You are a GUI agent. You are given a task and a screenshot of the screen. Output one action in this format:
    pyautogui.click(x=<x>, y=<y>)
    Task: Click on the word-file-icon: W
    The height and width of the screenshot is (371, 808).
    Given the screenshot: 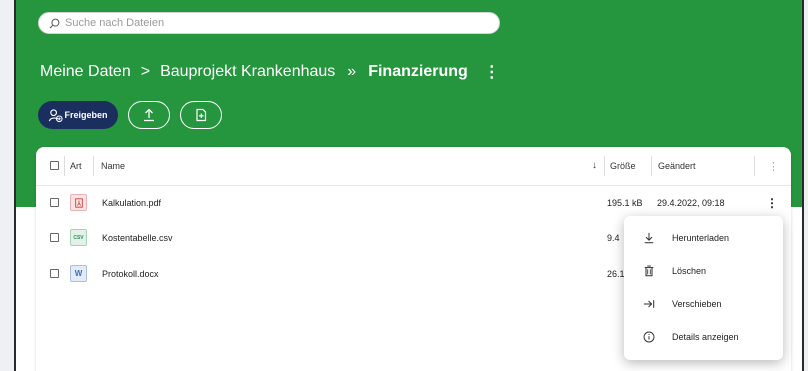 What is the action you would take?
    pyautogui.click(x=78, y=273)
    